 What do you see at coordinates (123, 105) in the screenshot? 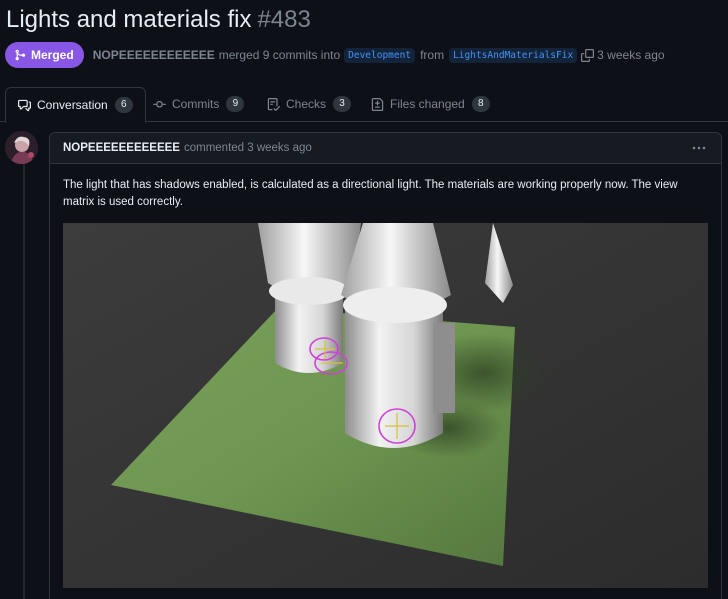
I see `tab-conversation-count: 6` at bounding box center [123, 105].